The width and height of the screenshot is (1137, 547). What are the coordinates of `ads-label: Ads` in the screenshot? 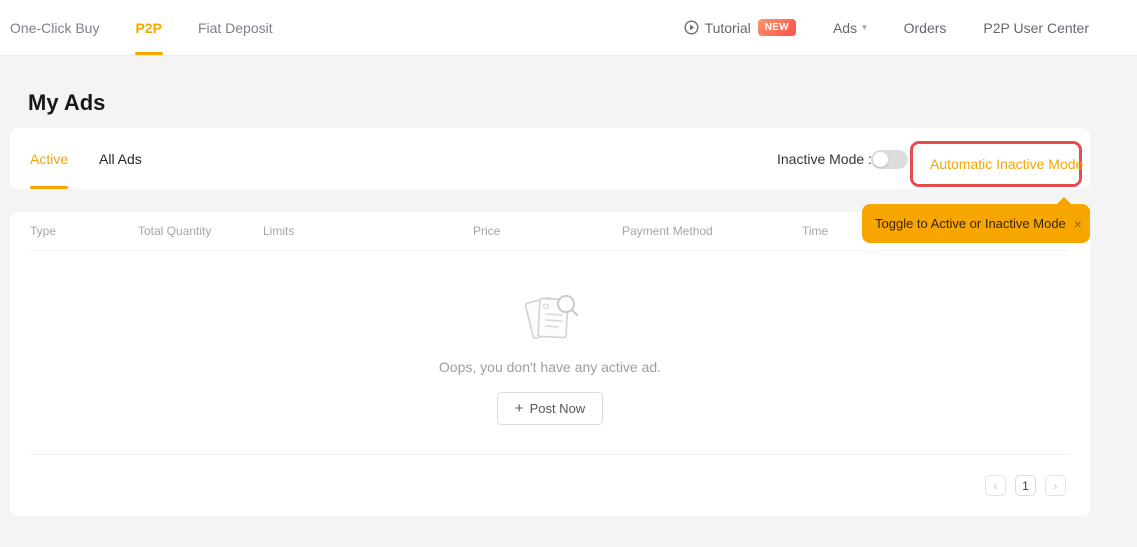 It's located at (845, 27).